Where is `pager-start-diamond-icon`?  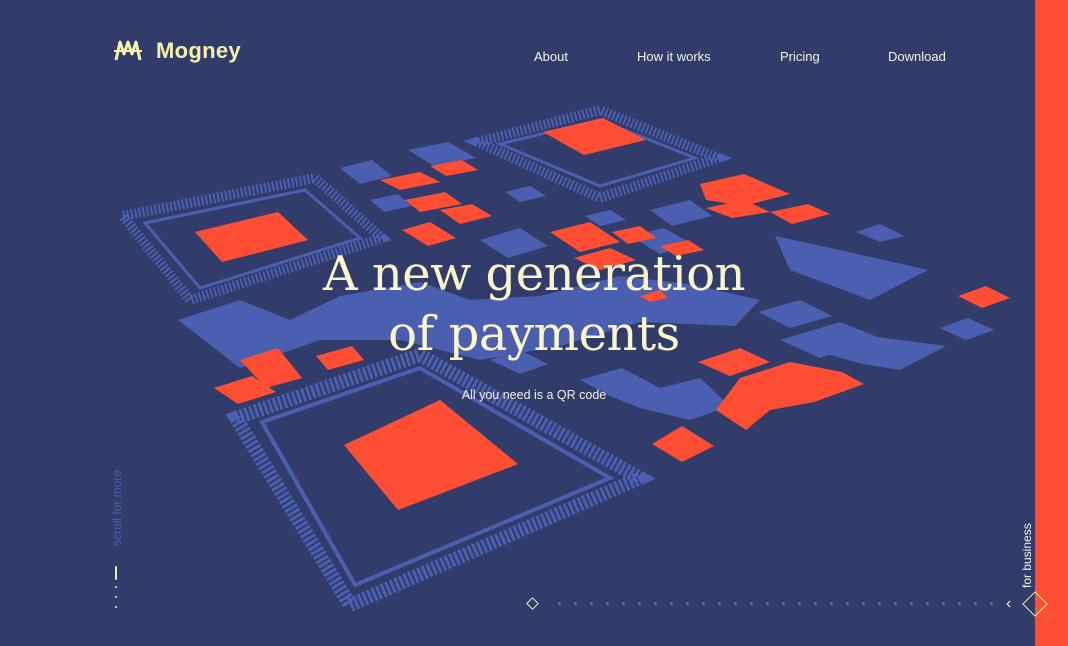
pager-start-diamond-icon is located at coordinates (532, 603).